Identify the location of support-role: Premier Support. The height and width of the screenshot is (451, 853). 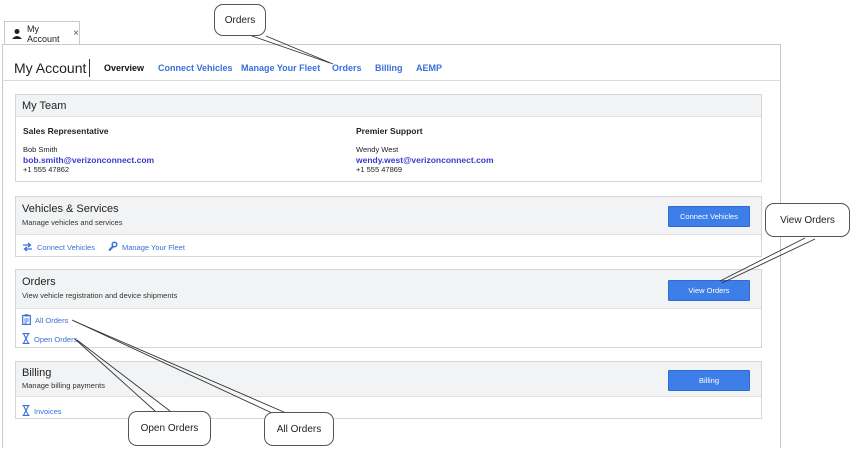
(389, 131).